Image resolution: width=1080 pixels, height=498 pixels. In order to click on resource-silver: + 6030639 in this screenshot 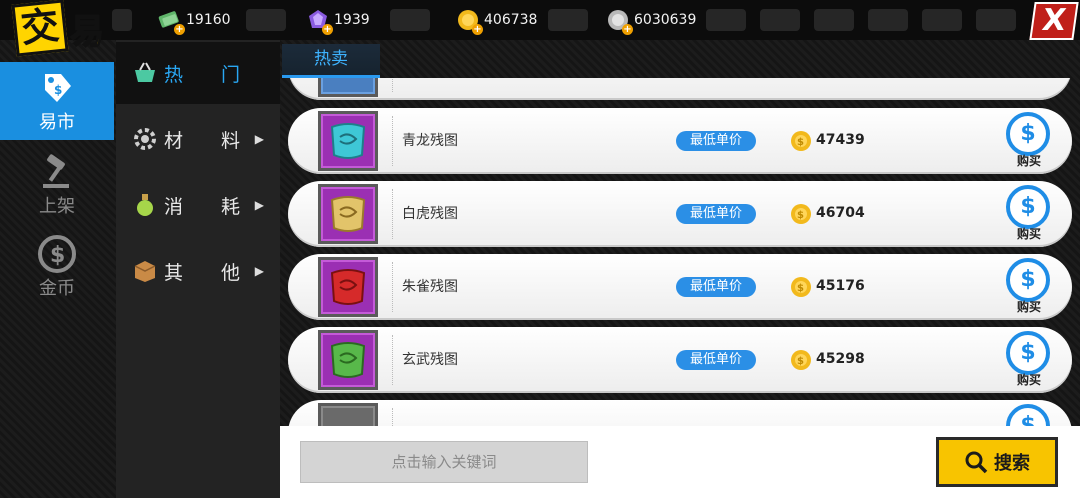, I will do `click(651, 21)`.